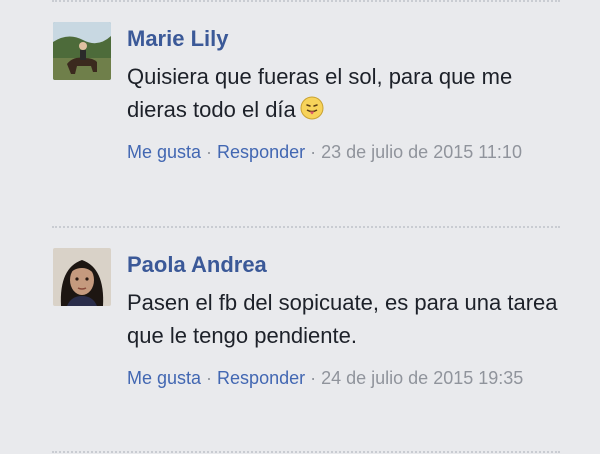  I want to click on tongue-out-emoji-icon, so click(312, 108).